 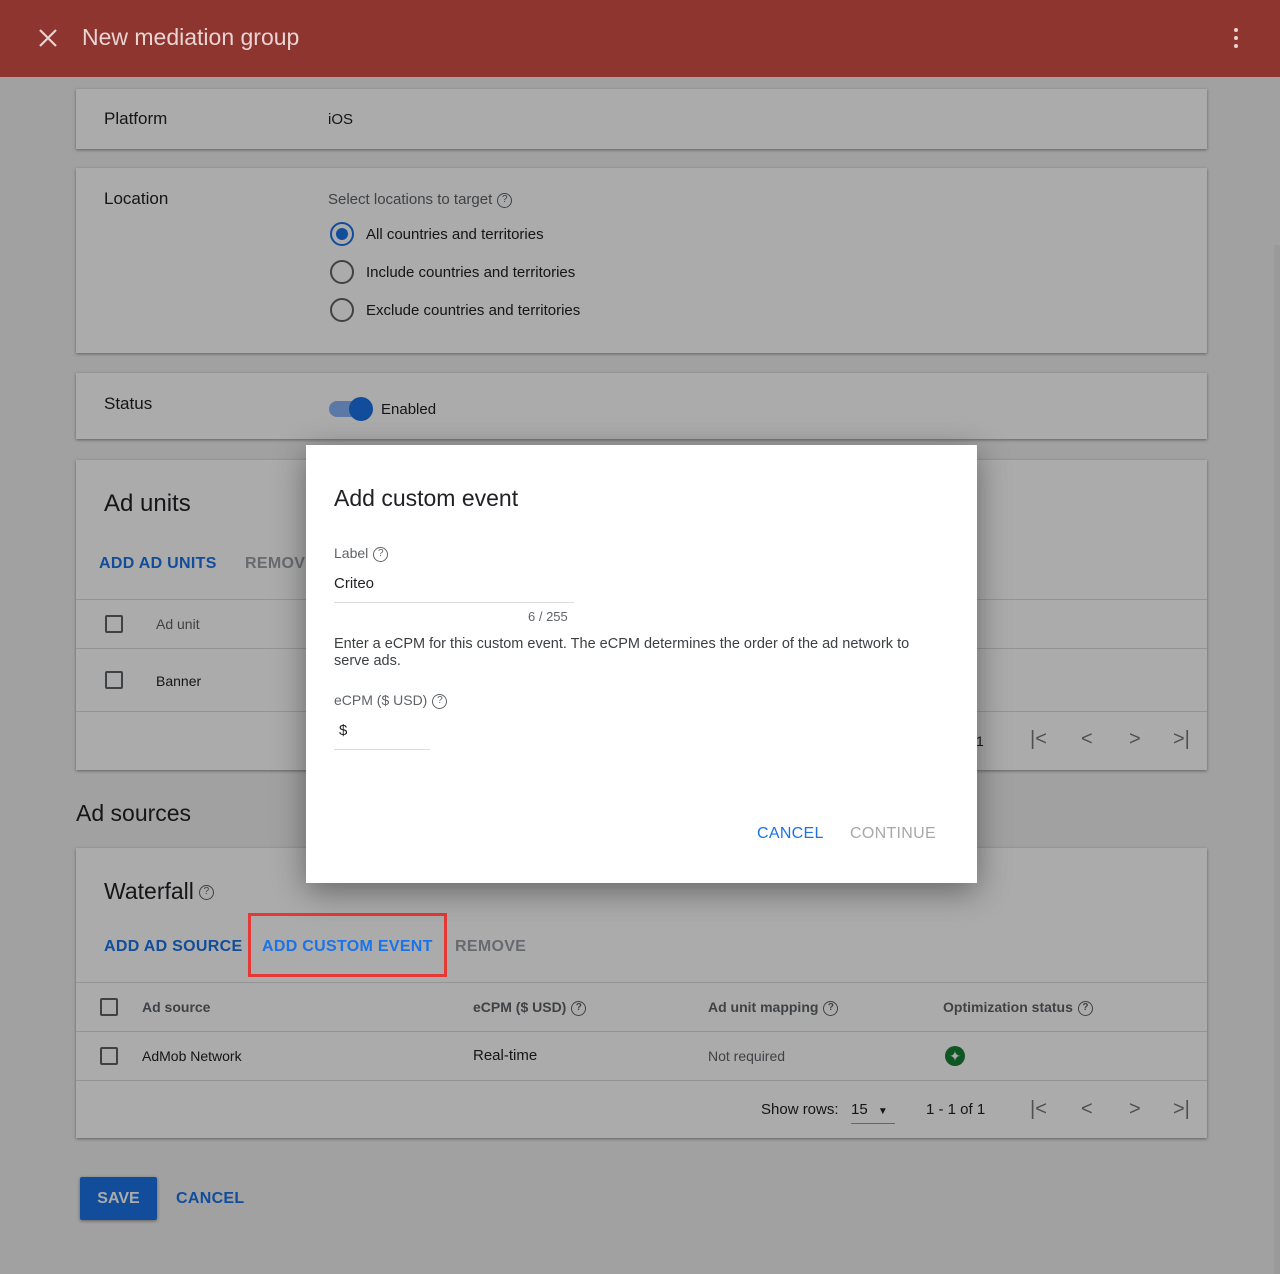 I want to click on char-counter: 6 / 255, so click(x=548, y=616).